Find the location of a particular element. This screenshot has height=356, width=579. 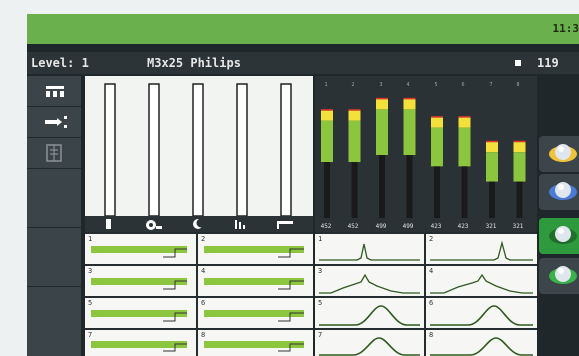

gear-icon is located at coordinates (154, 225).